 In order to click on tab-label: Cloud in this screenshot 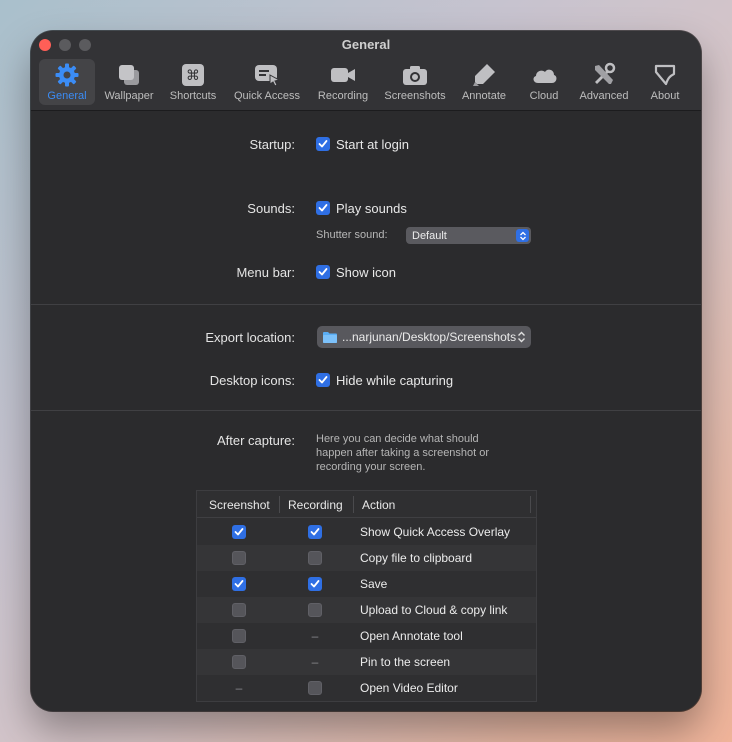, I will do `click(544, 96)`.